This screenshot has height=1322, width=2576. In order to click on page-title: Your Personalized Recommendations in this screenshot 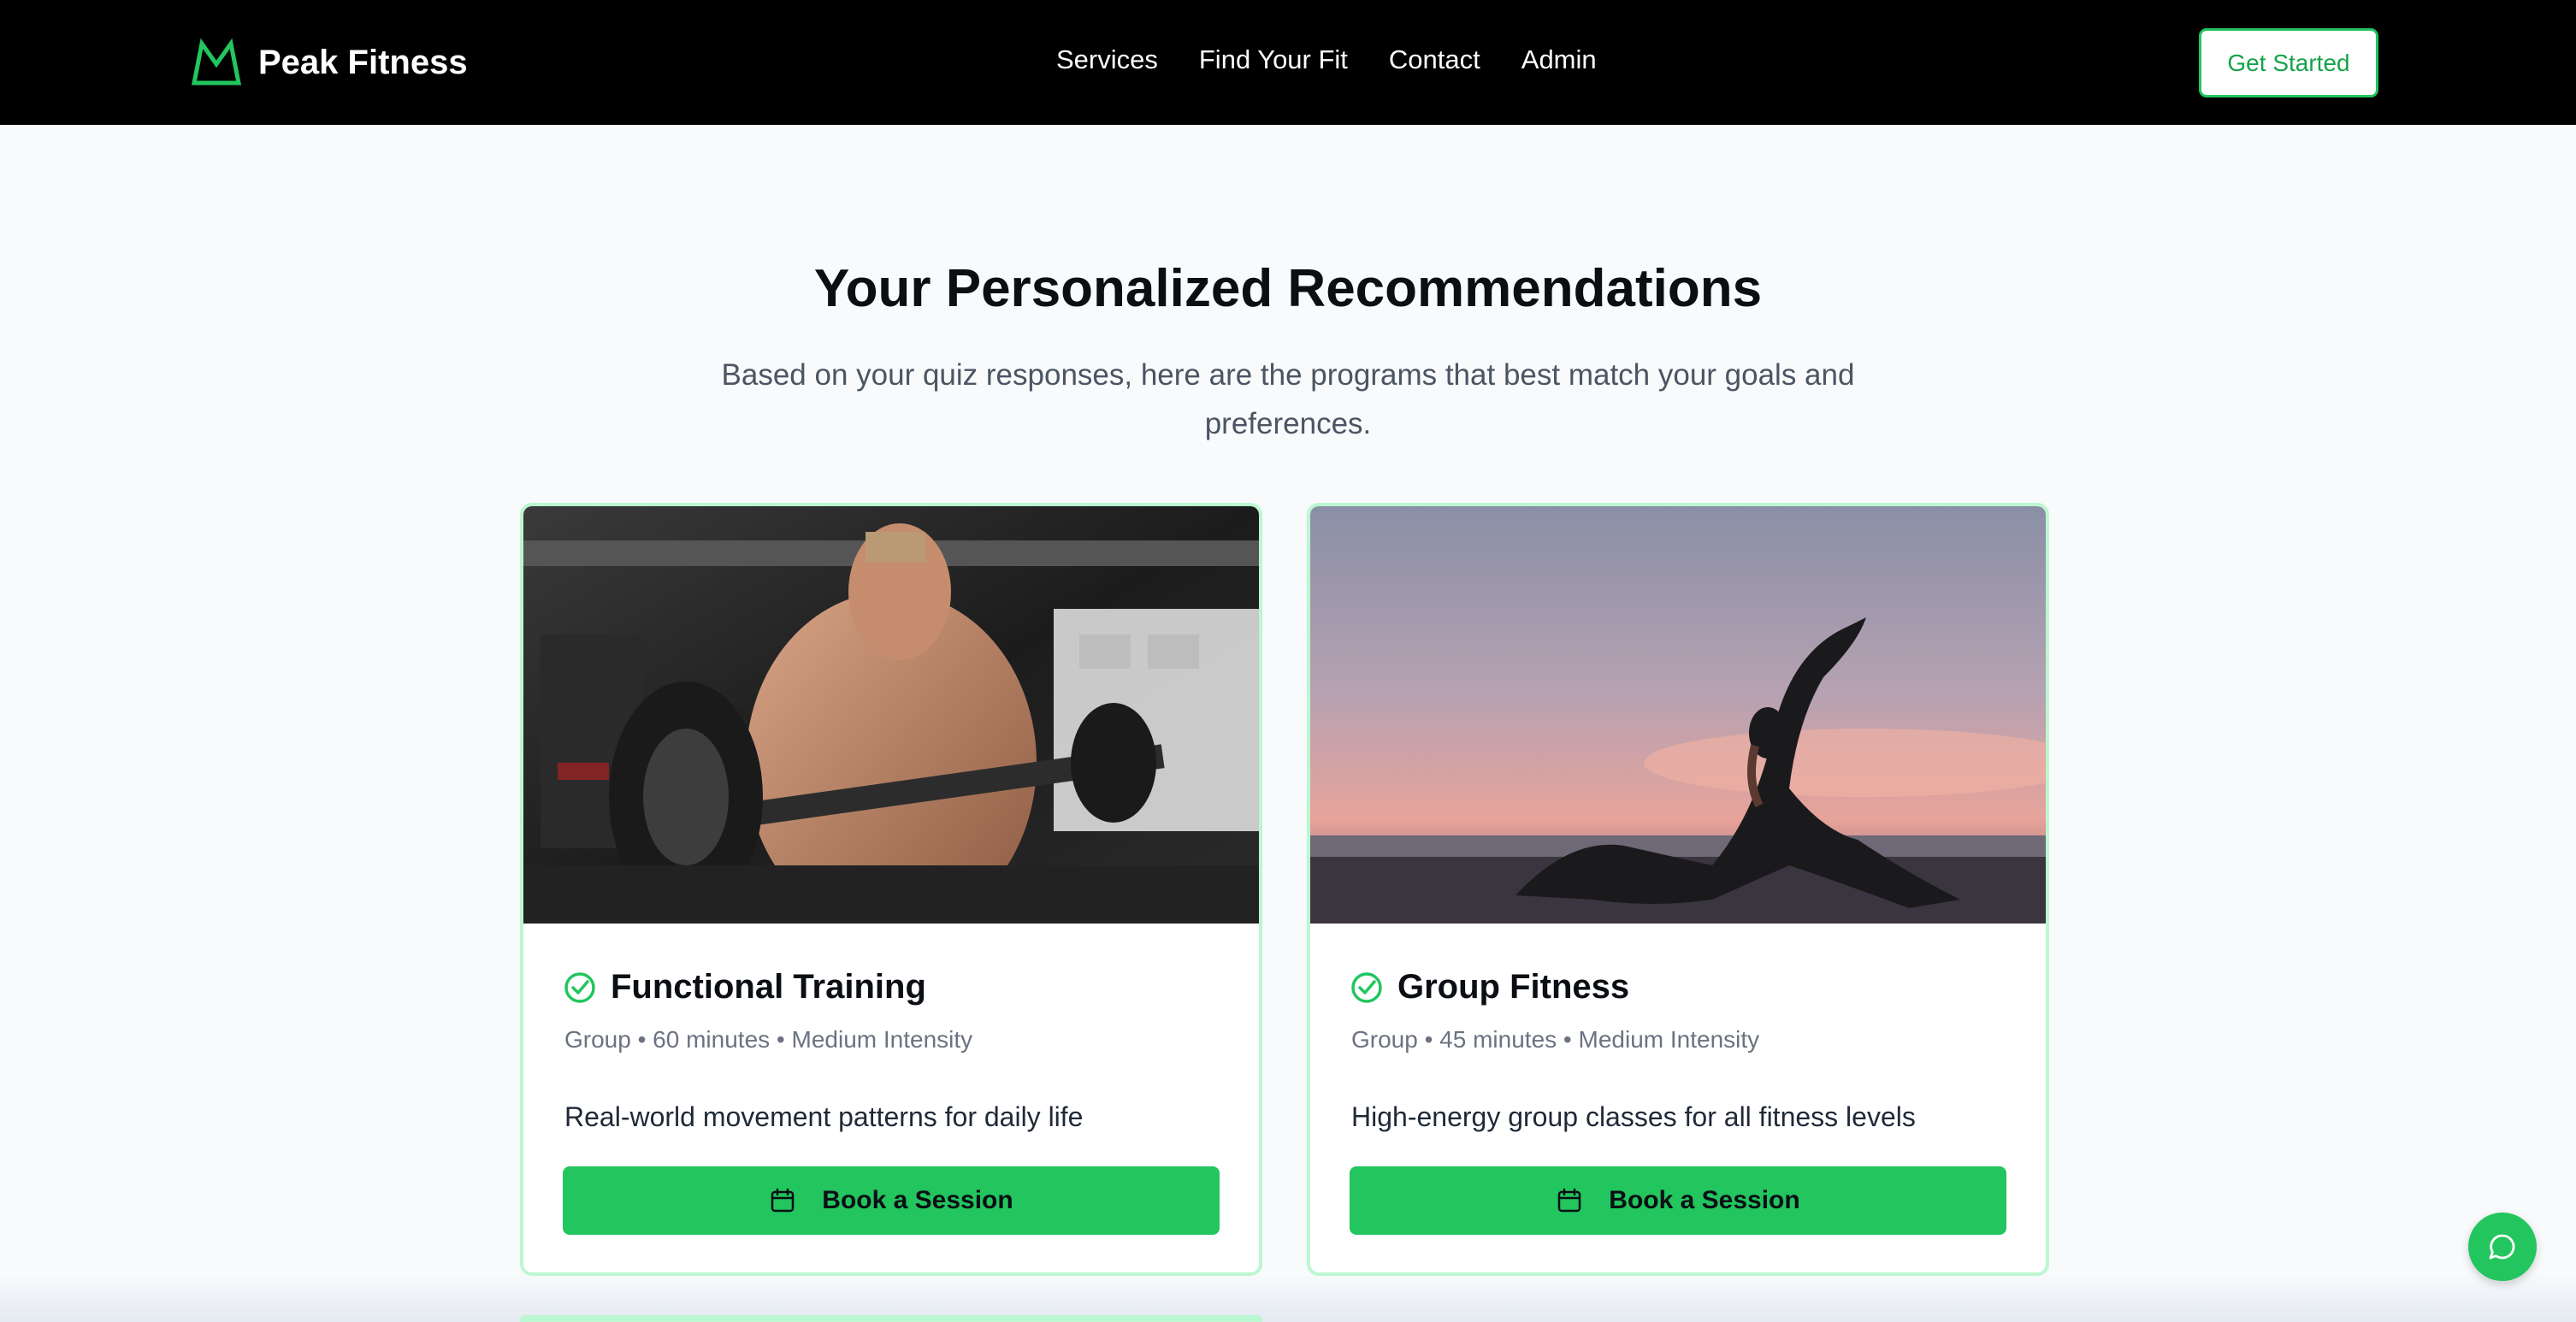, I will do `click(1288, 288)`.